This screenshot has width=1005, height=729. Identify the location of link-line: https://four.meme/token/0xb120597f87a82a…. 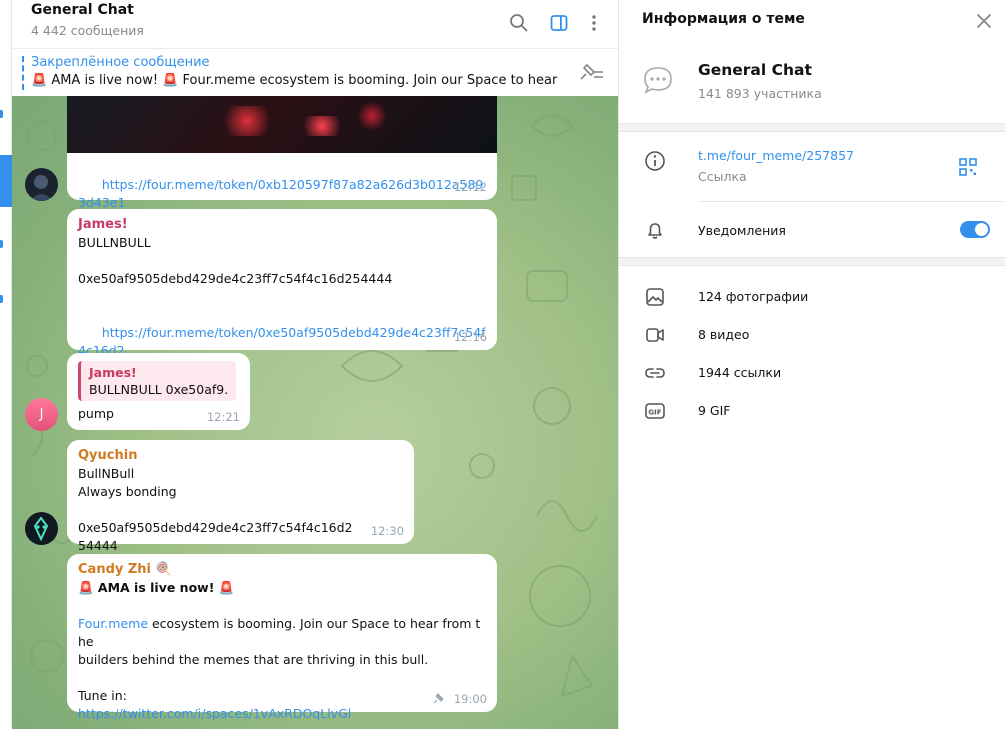
(280, 193).